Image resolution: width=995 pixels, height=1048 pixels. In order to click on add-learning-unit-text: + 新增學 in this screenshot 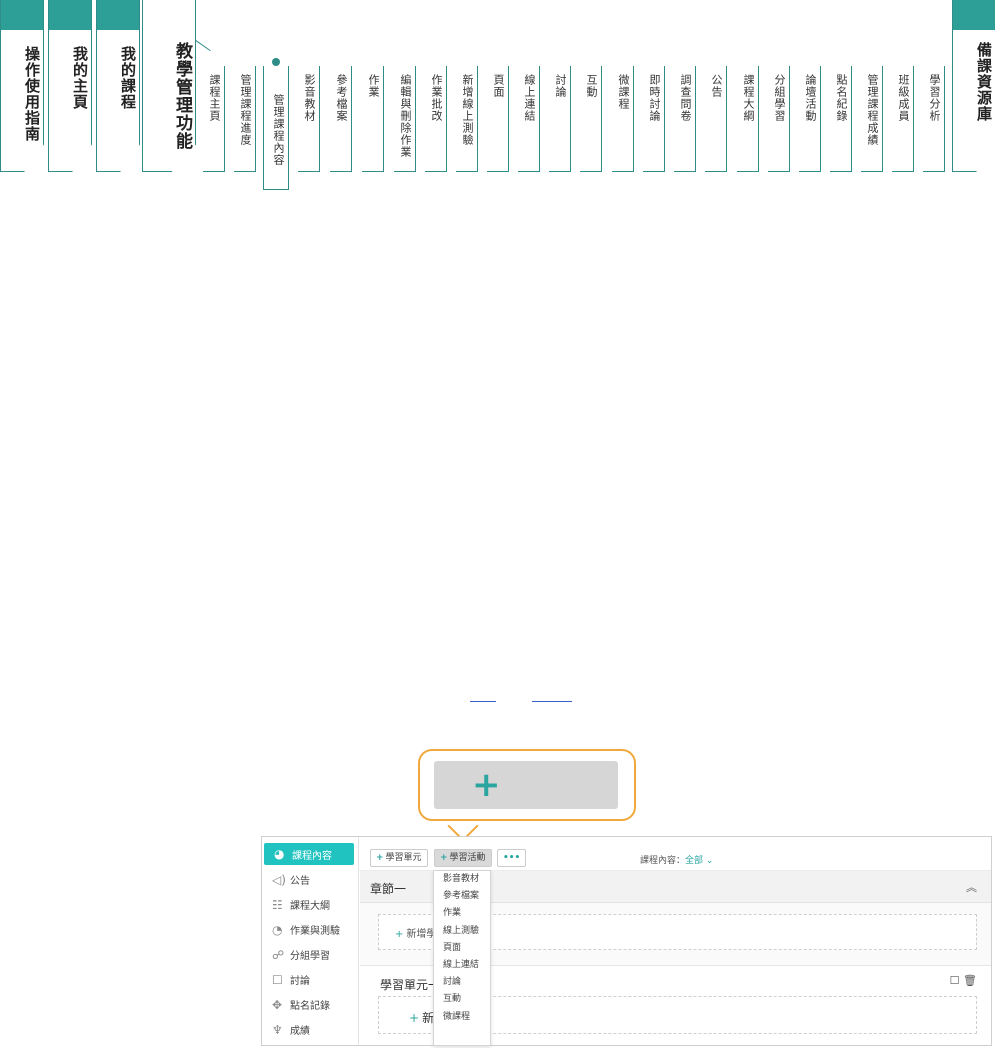, I will do `click(415, 932)`.